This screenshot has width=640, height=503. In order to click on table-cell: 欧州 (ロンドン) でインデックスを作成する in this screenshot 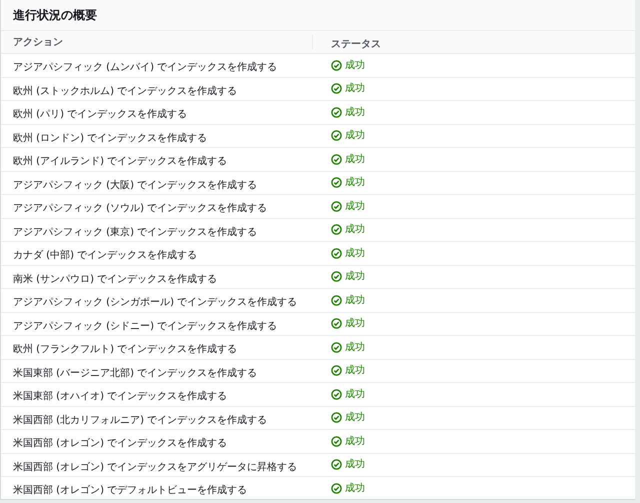, I will do `click(110, 138)`.